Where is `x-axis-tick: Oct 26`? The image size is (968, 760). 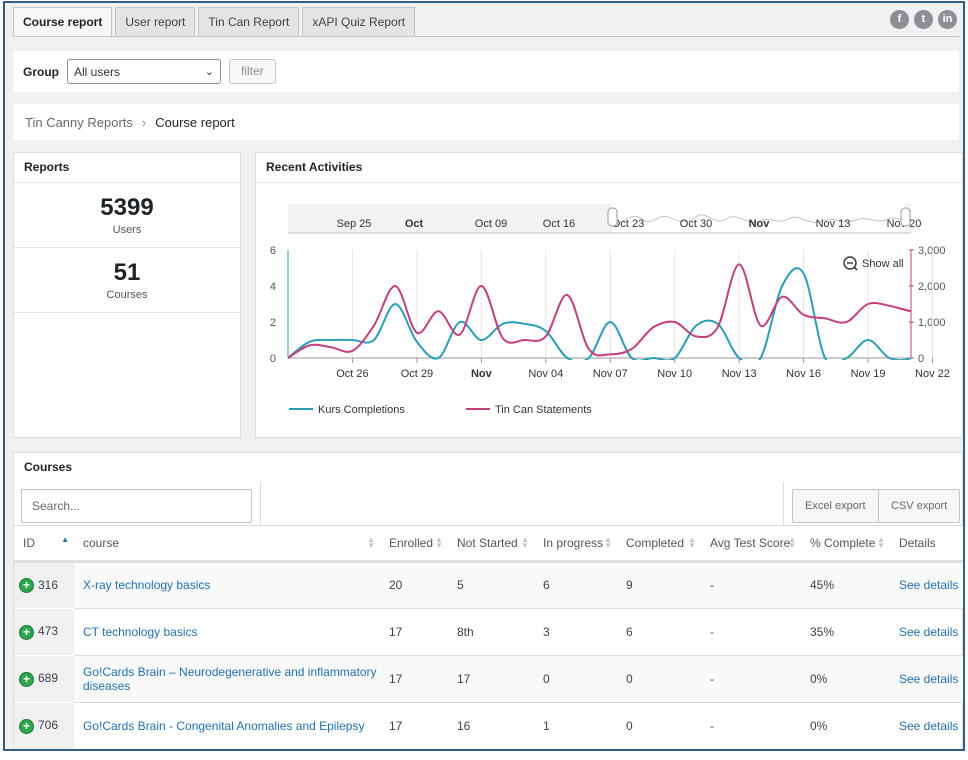 x-axis-tick: Oct 26 is located at coordinates (352, 374).